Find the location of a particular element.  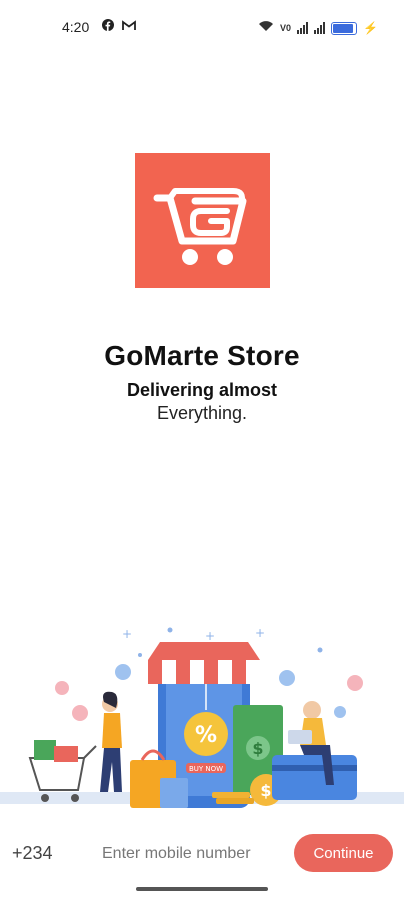

tagline-line-2: Everything. is located at coordinates (202, 413).